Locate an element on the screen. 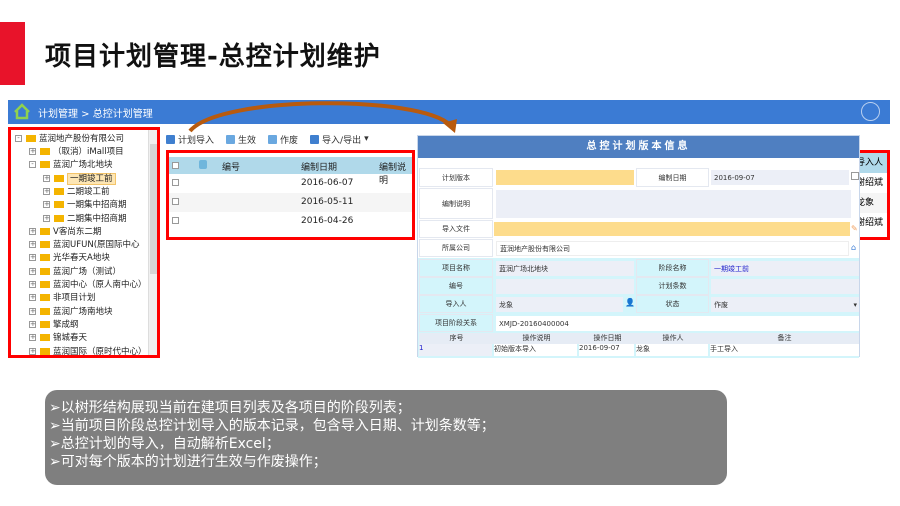 The height and width of the screenshot is (506, 900). col-date: 编制日期 is located at coordinates (319, 166).